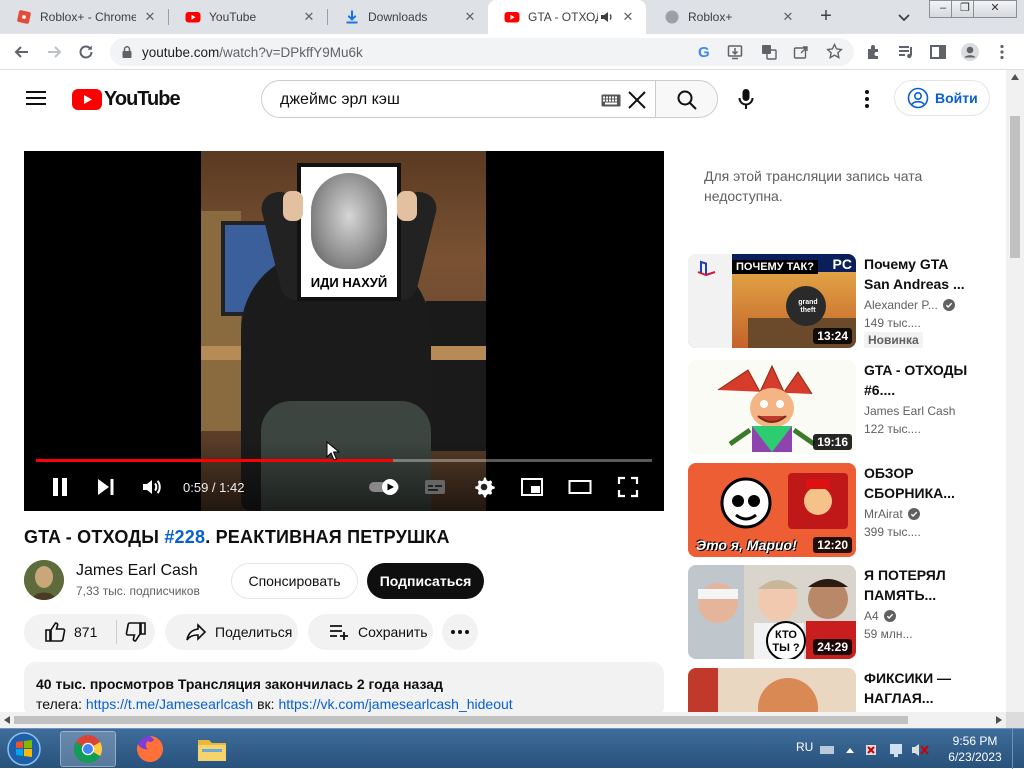 The image size is (1024, 769). What do you see at coordinates (169, 704) in the screenshot?
I see `telegram-link: https://t.me/Jamesearlcash` at bounding box center [169, 704].